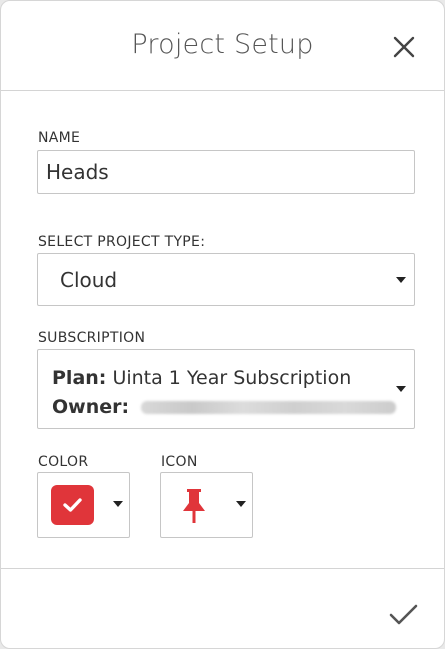  I want to click on project-type-select: Cloud, so click(226, 279).